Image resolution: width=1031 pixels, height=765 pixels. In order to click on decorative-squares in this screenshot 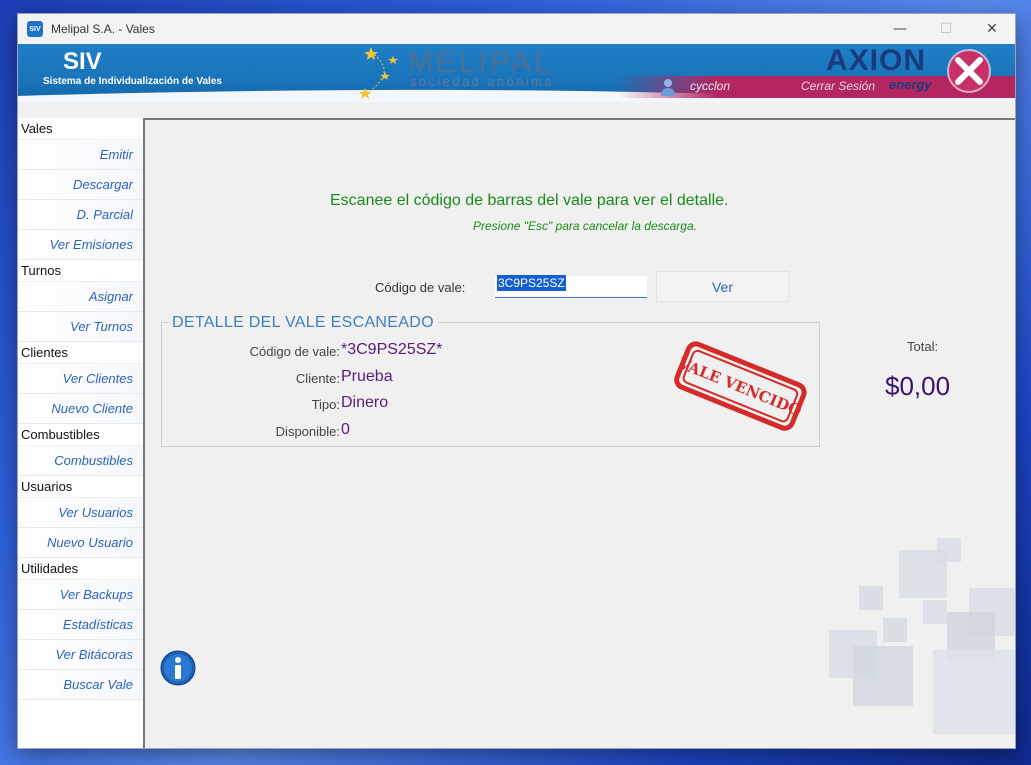, I will do `click(922, 636)`.